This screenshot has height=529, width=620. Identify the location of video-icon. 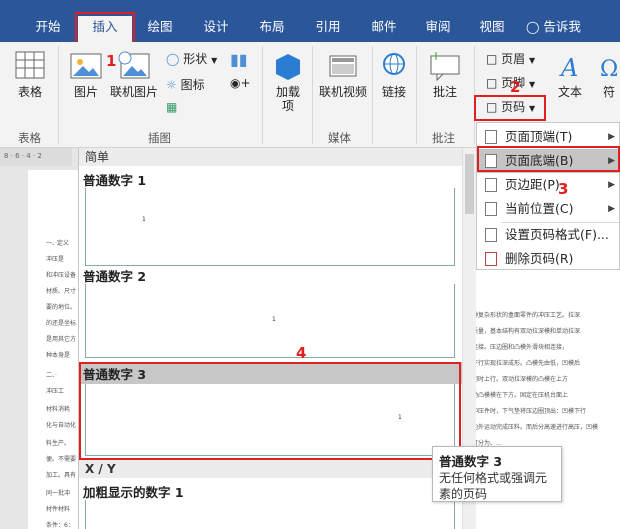
(343, 66).